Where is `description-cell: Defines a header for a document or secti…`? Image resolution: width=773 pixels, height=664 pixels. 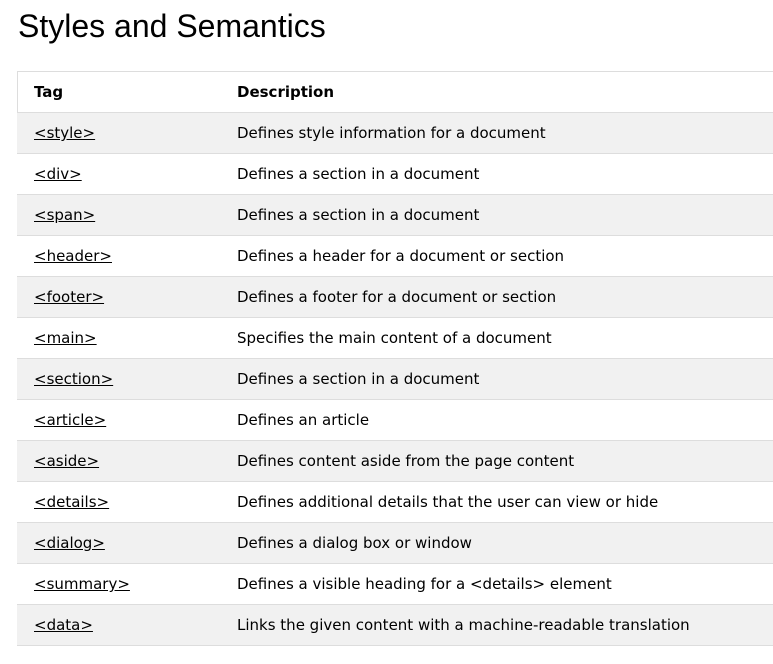
description-cell: Defines a header for a document or secti… is located at coordinates (401, 256).